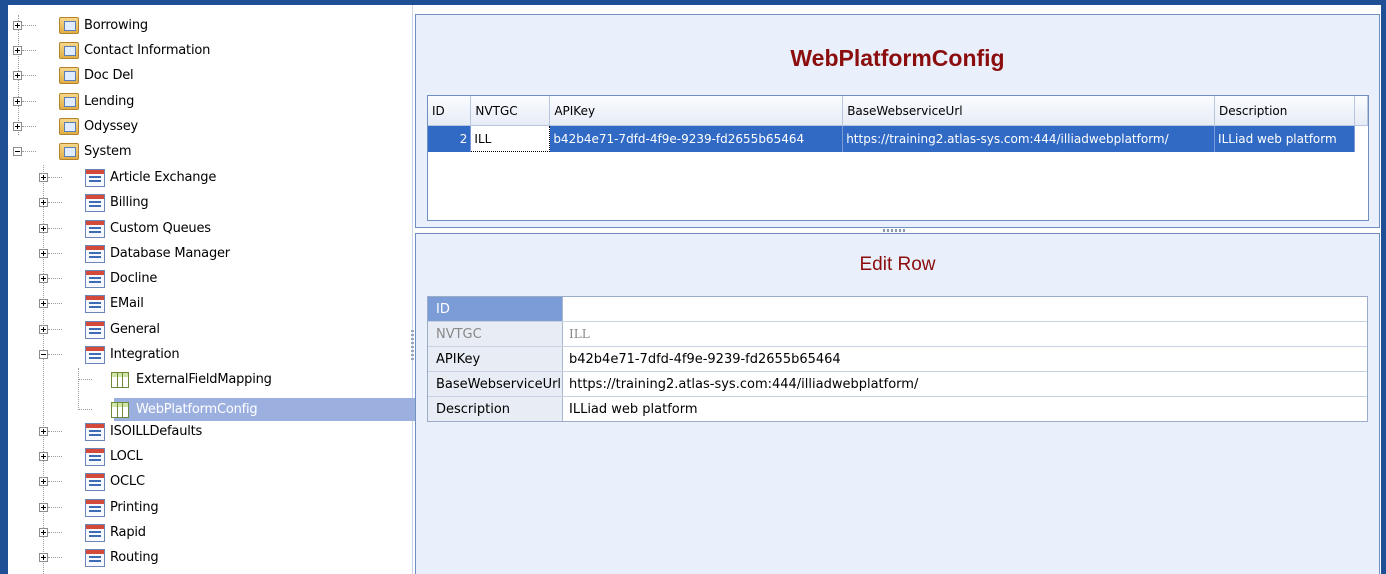 This screenshot has width=1386, height=574. I want to click on field-row-description: Description ILLiad web platform, so click(897, 409).